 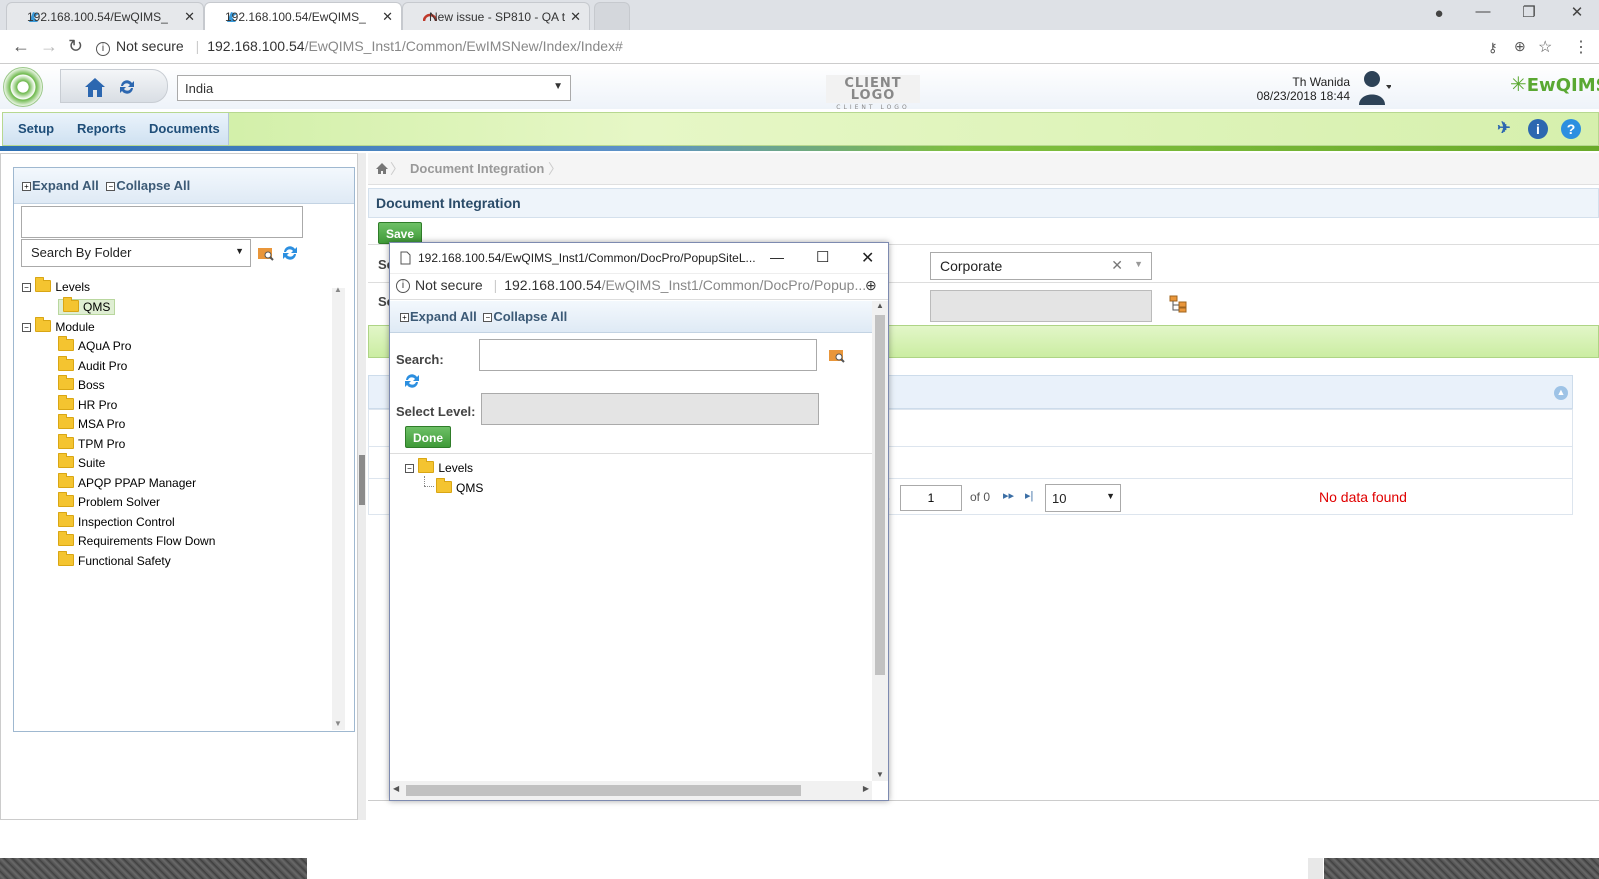 I want to click on tree-search-input, so click(x=162, y=222).